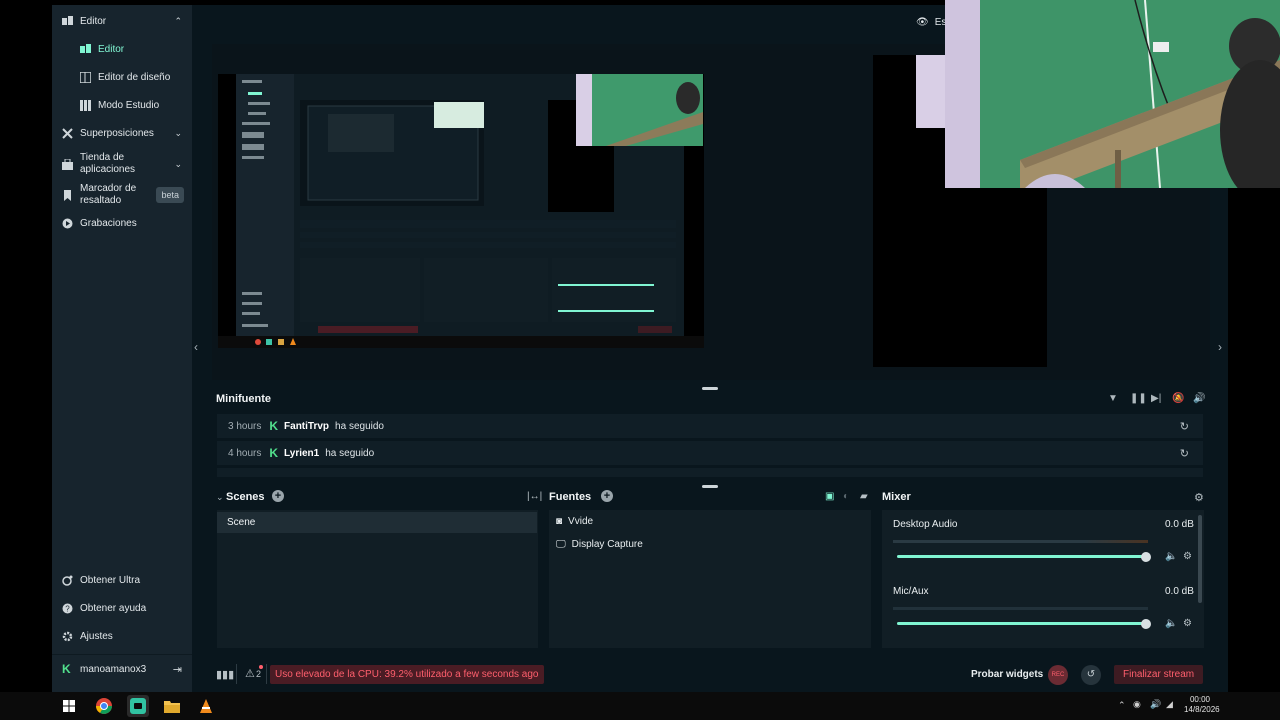 The height and width of the screenshot is (720, 1280). I want to click on wifi-icon: ◢, so click(1169, 704).